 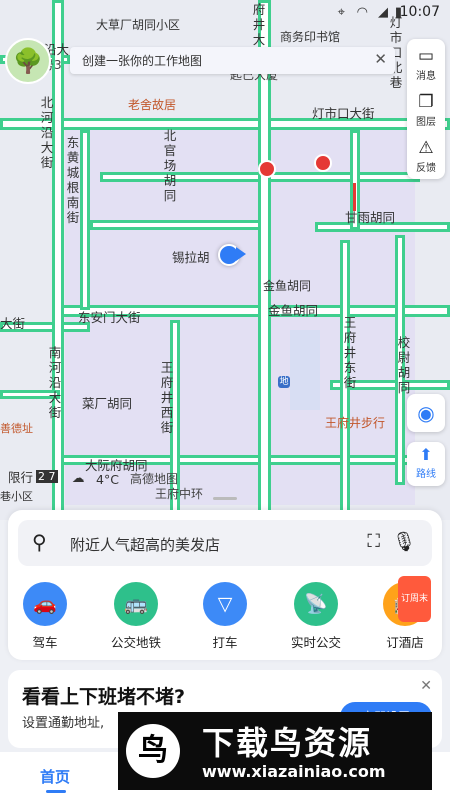 What do you see at coordinates (241, 254) in the screenshot?
I see `heading-arrow-icon` at bounding box center [241, 254].